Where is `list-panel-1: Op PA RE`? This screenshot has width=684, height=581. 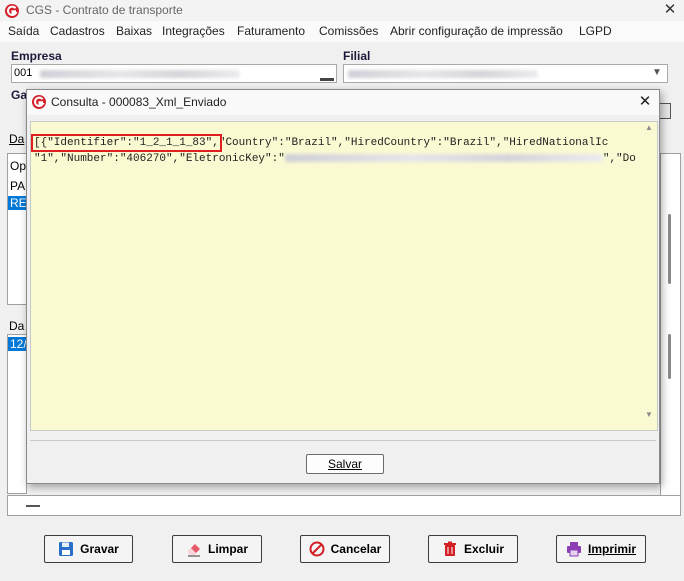 list-panel-1: Op PA RE is located at coordinates (17, 229).